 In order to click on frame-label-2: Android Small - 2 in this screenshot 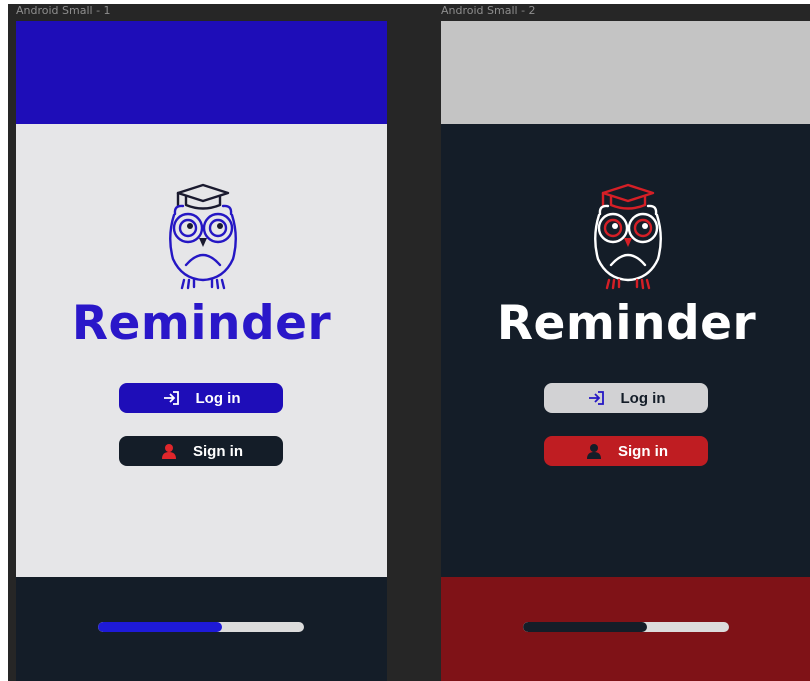, I will do `click(488, 11)`.